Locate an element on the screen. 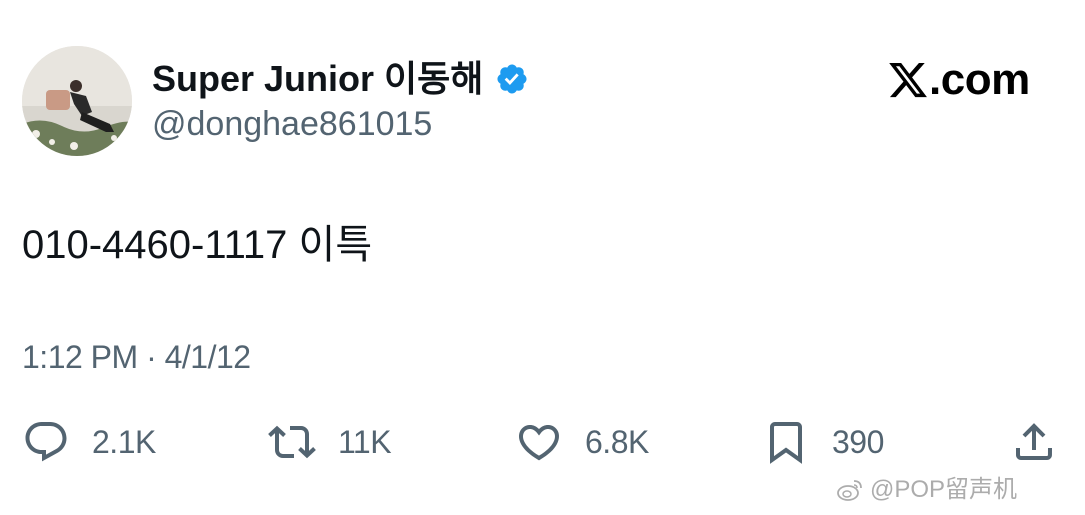 This screenshot has height=515, width=1085. brand-domain-text: .com is located at coordinates (979, 79).